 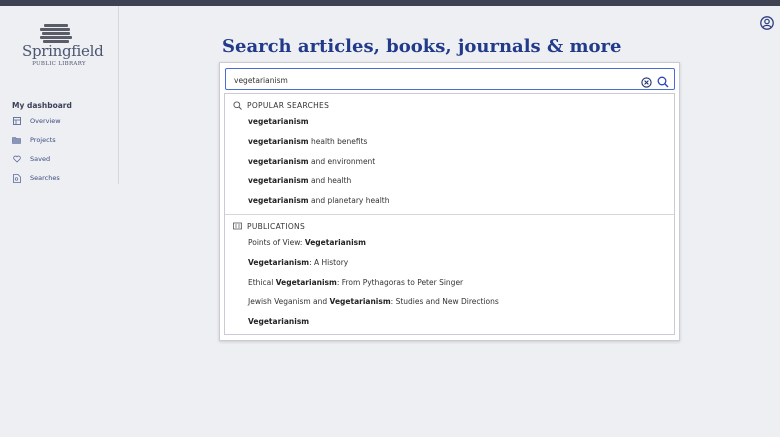 What do you see at coordinates (330, 180) in the screenshot?
I see `suggestion-rest: and health` at bounding box center [330, 180].